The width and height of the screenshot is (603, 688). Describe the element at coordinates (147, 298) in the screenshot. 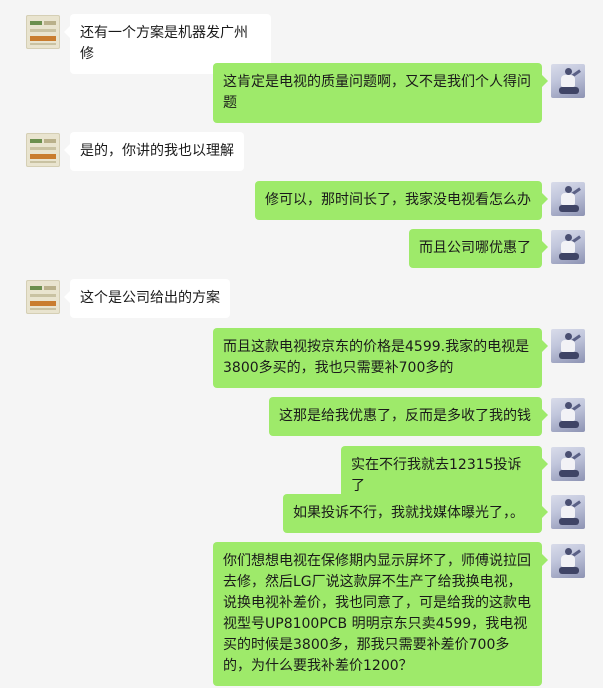

I see `message-bubble: 这个是公司给出的方案` at that location.